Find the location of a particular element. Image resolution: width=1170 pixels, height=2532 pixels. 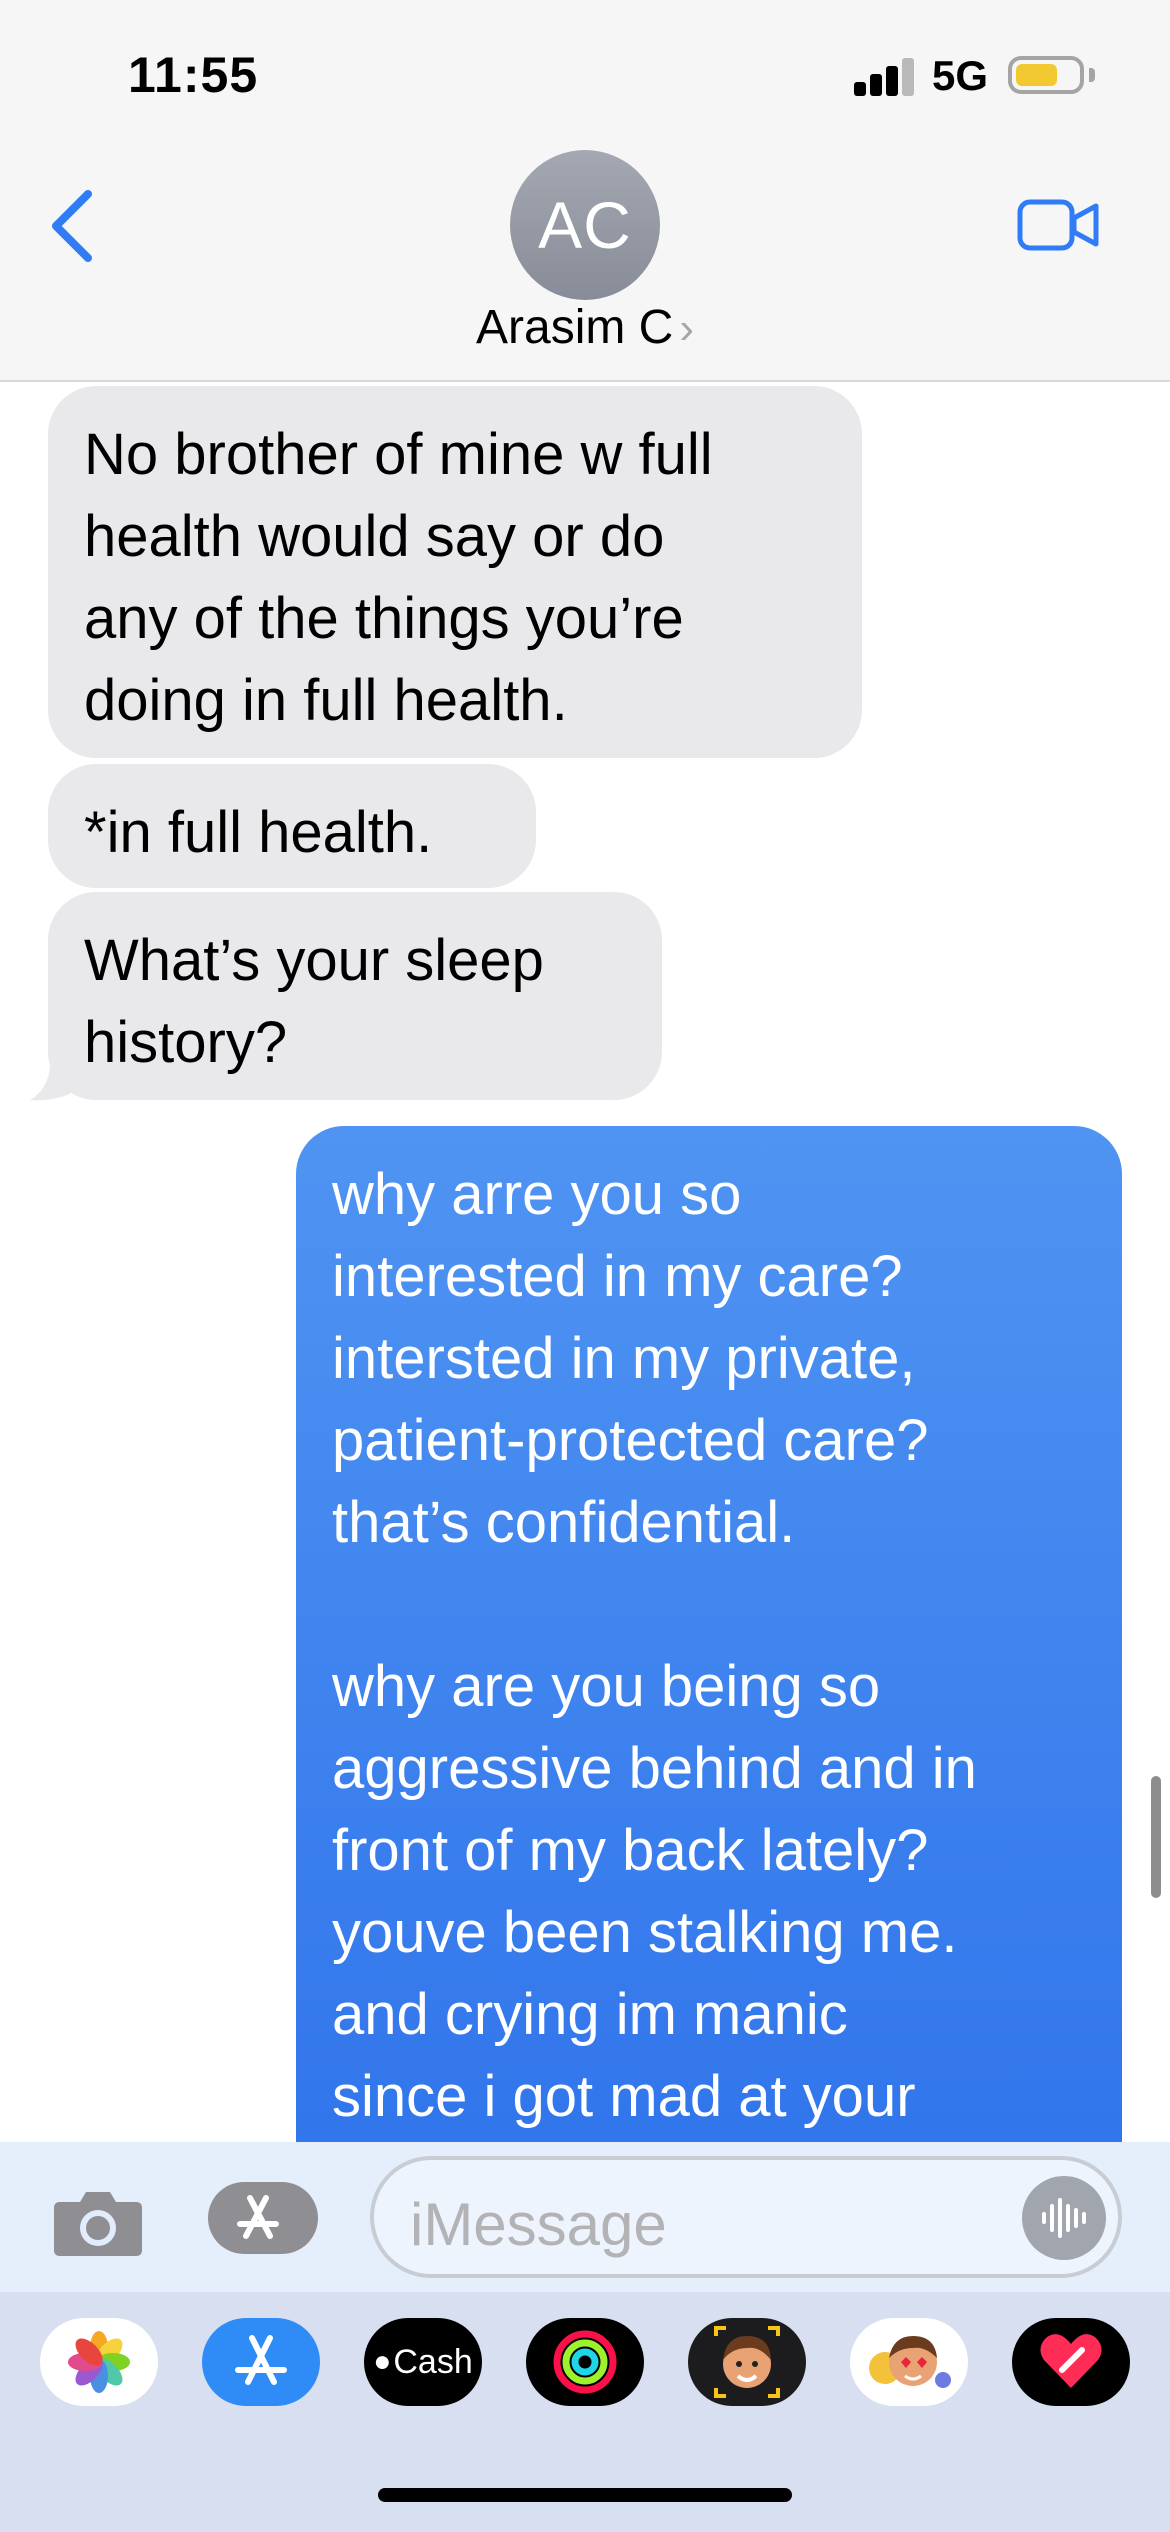

video-camera-icon is located at coordinates (1058, 225).